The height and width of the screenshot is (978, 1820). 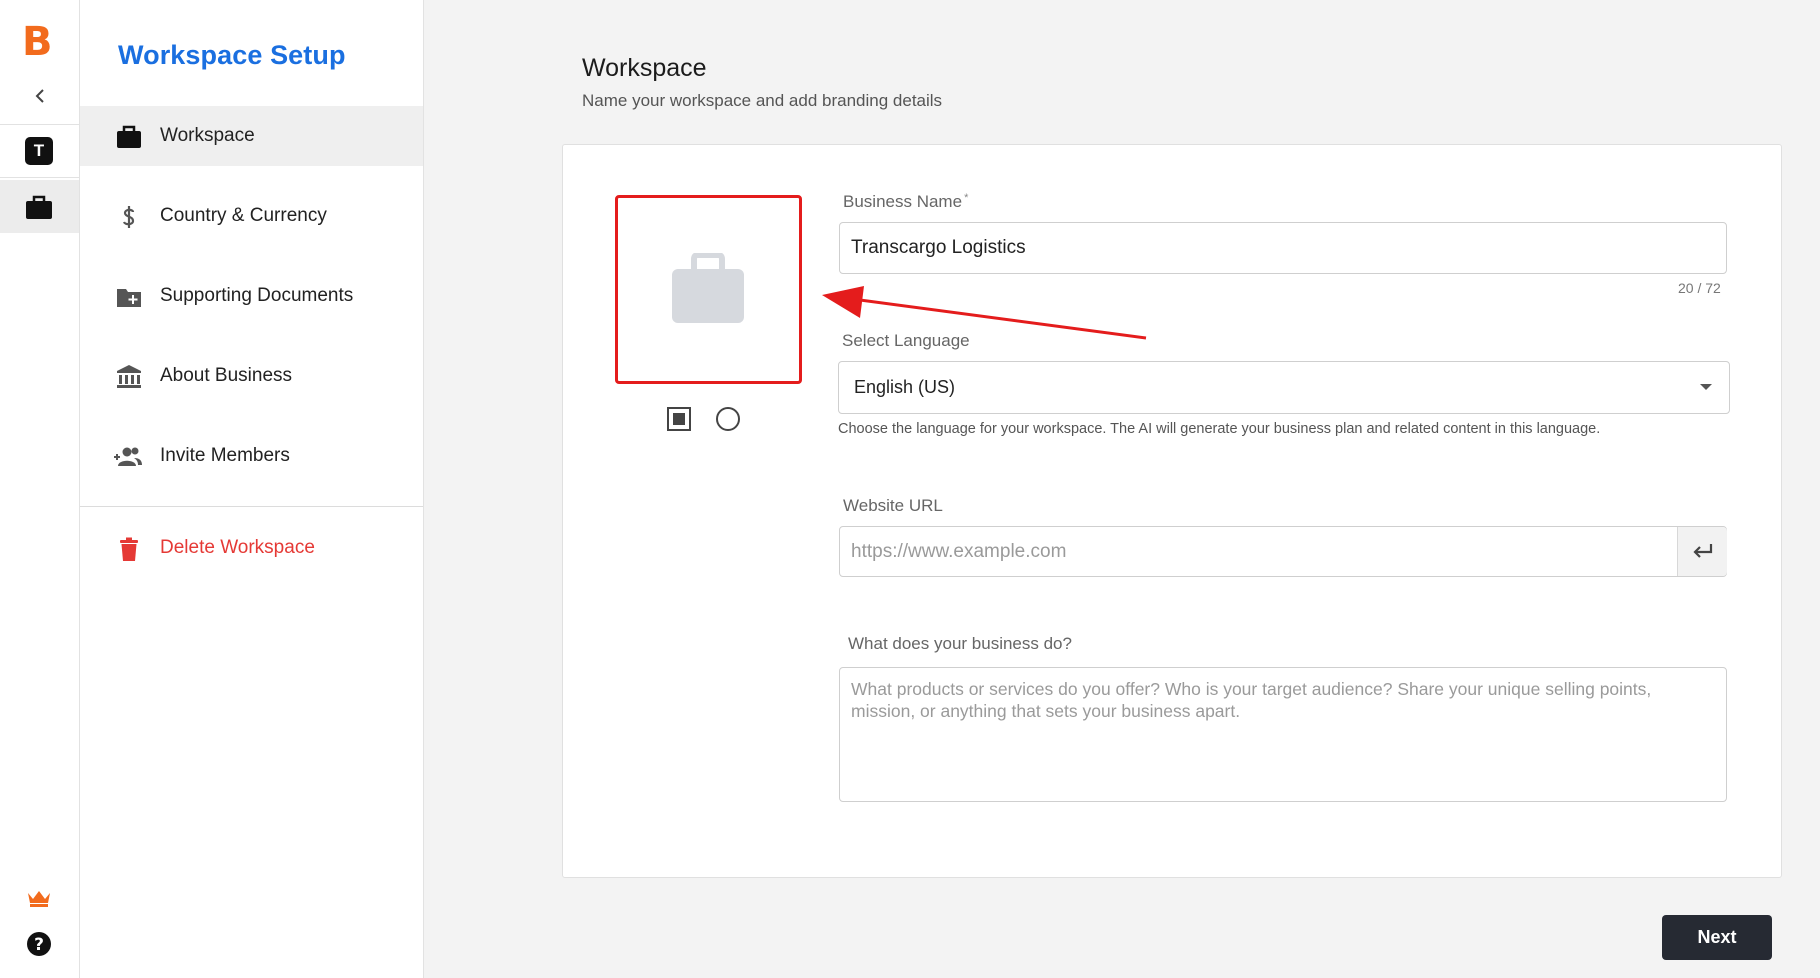 I want to click on trash-icon, so click(x=129, y=549).